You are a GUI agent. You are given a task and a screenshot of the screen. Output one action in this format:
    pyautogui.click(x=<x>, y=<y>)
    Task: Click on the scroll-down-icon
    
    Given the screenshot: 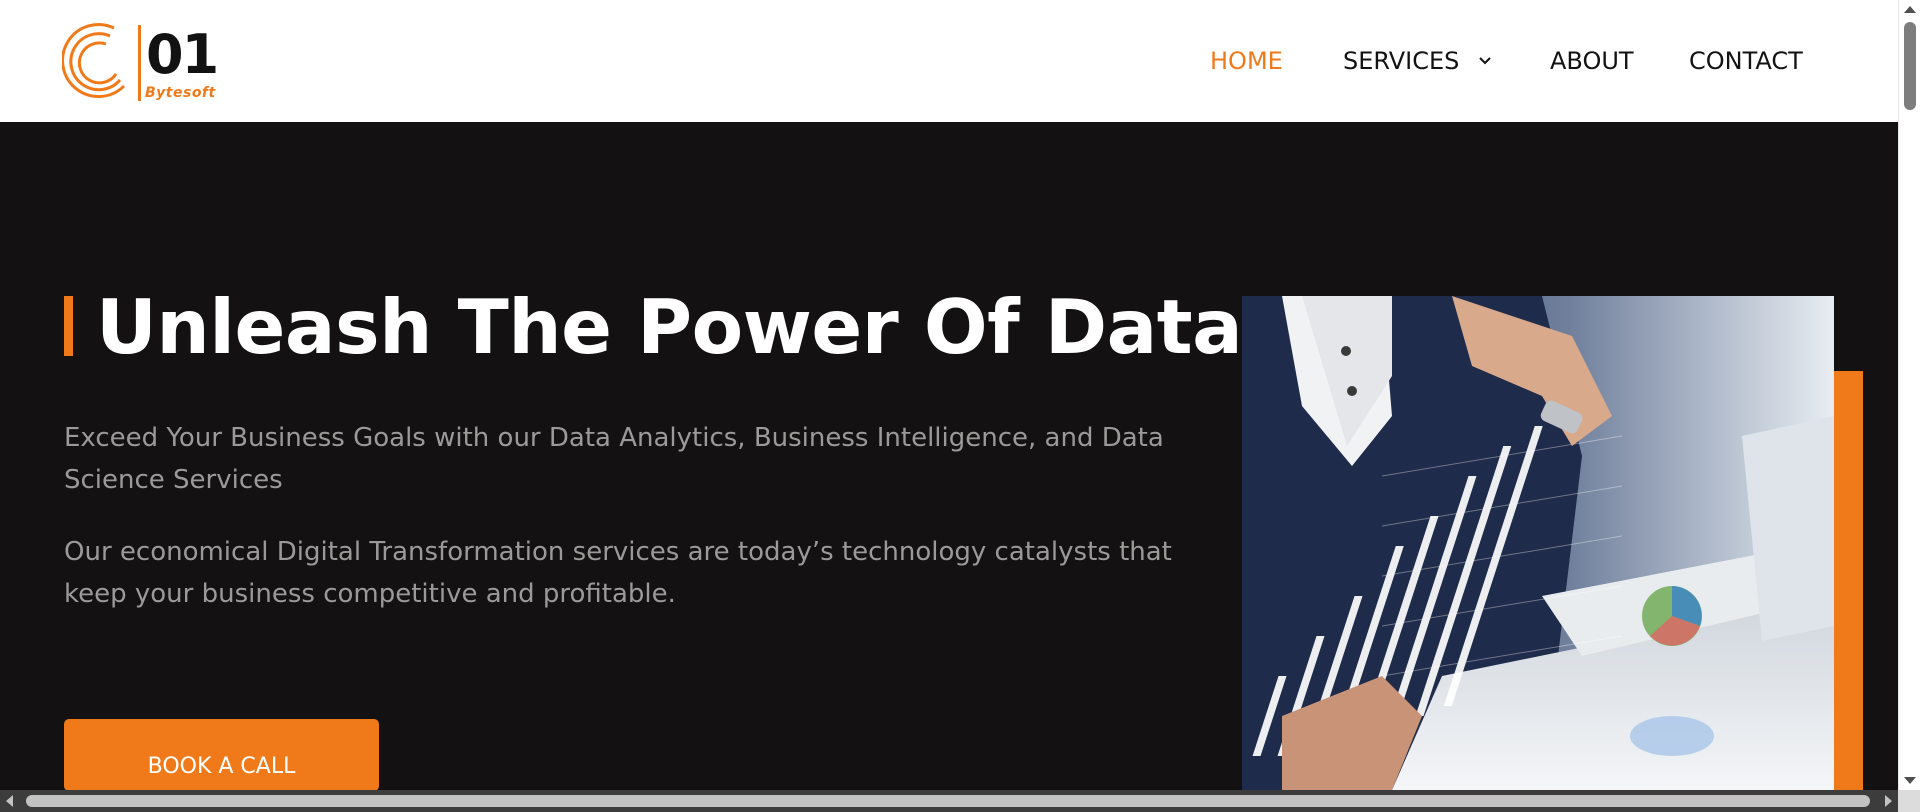 What is the action you would take?
    pyautogui.click(x=1910, y=780)
    